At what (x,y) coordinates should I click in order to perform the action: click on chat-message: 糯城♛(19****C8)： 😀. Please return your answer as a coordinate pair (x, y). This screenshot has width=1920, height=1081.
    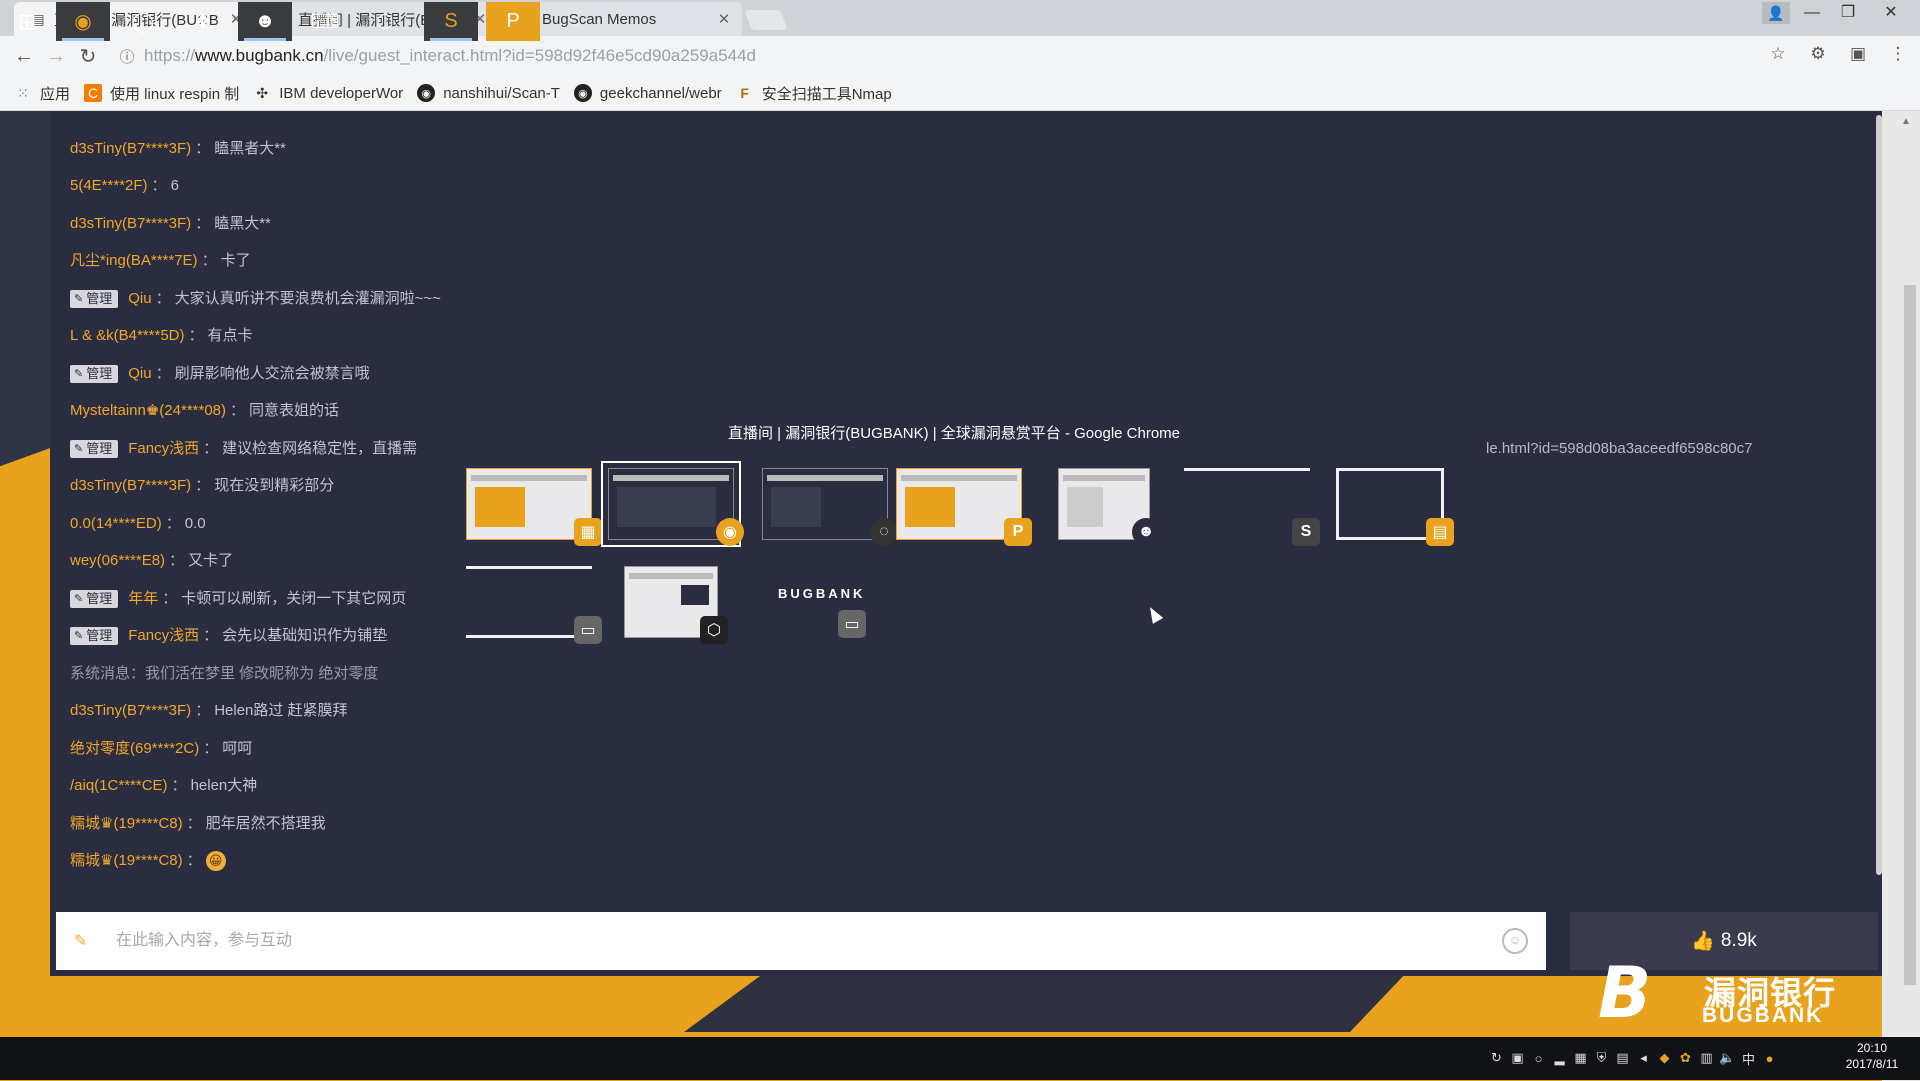
    Looking at the image, I should click on (148, 861).